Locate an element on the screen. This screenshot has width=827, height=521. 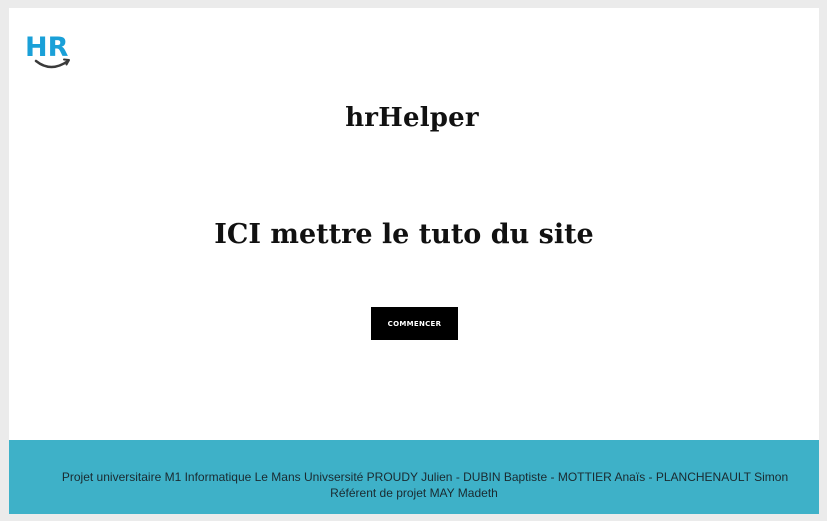
hr-logo-icon: HR is located at coordinates (47, 50).